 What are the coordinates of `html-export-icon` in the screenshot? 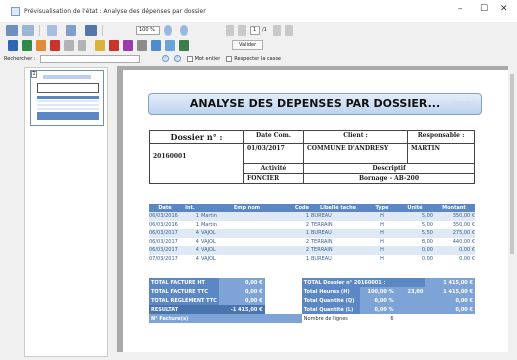 It's located at (41, 45).